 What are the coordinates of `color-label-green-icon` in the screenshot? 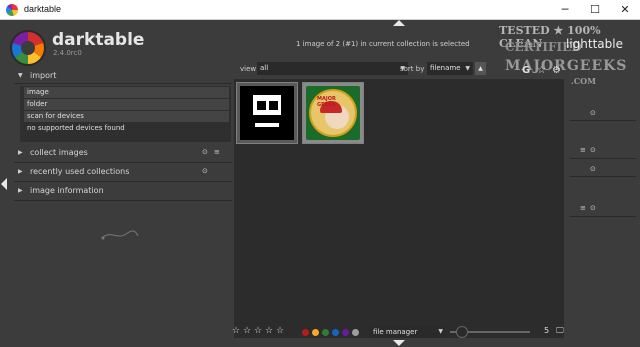 It's located at (325, 332).